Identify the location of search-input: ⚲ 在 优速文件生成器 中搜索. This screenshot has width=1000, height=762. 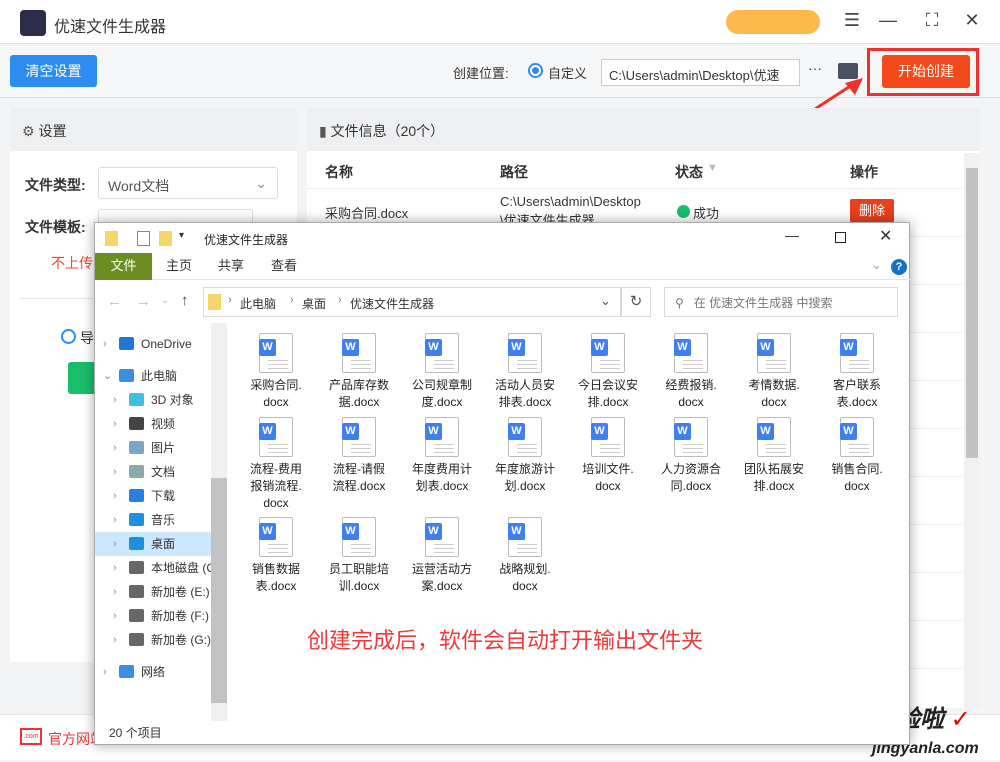
(781, 302).